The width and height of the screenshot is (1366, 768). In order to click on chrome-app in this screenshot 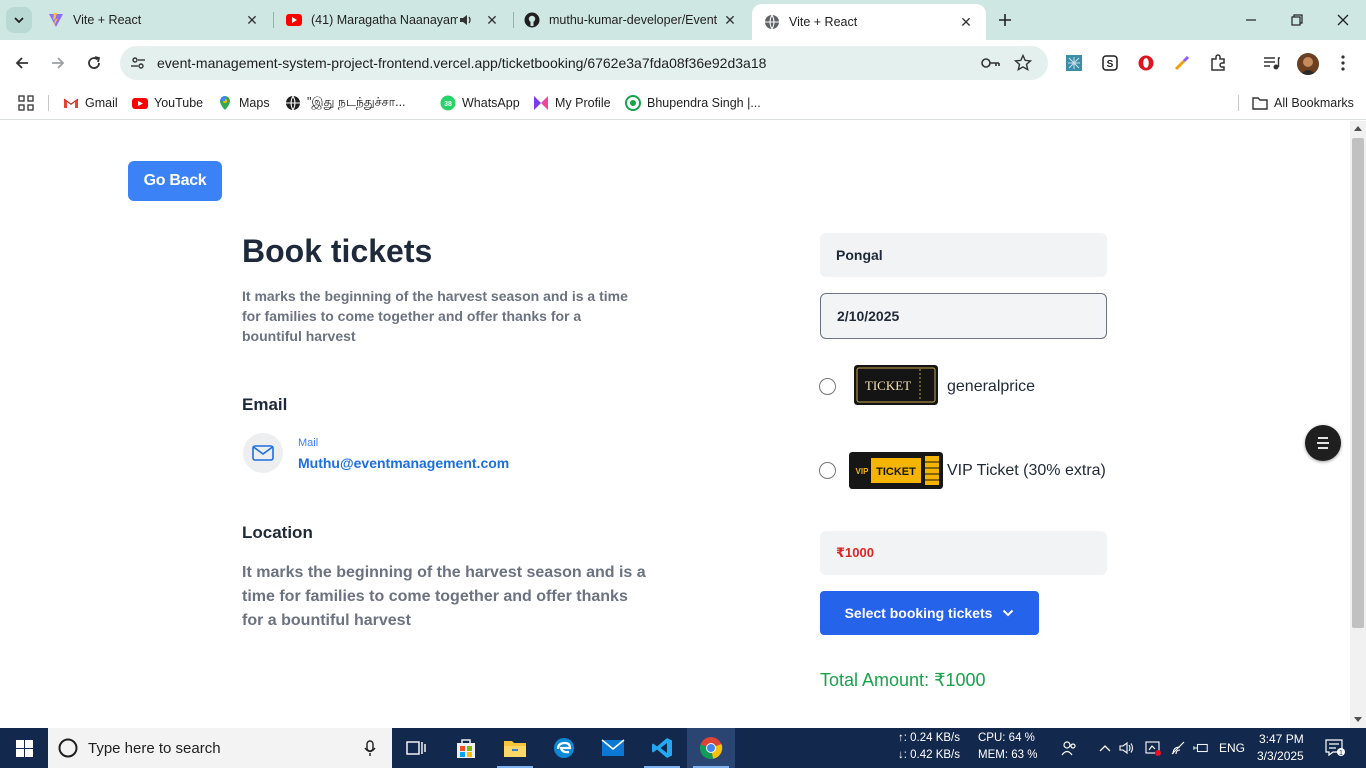, I will do `click(711, 748)`.